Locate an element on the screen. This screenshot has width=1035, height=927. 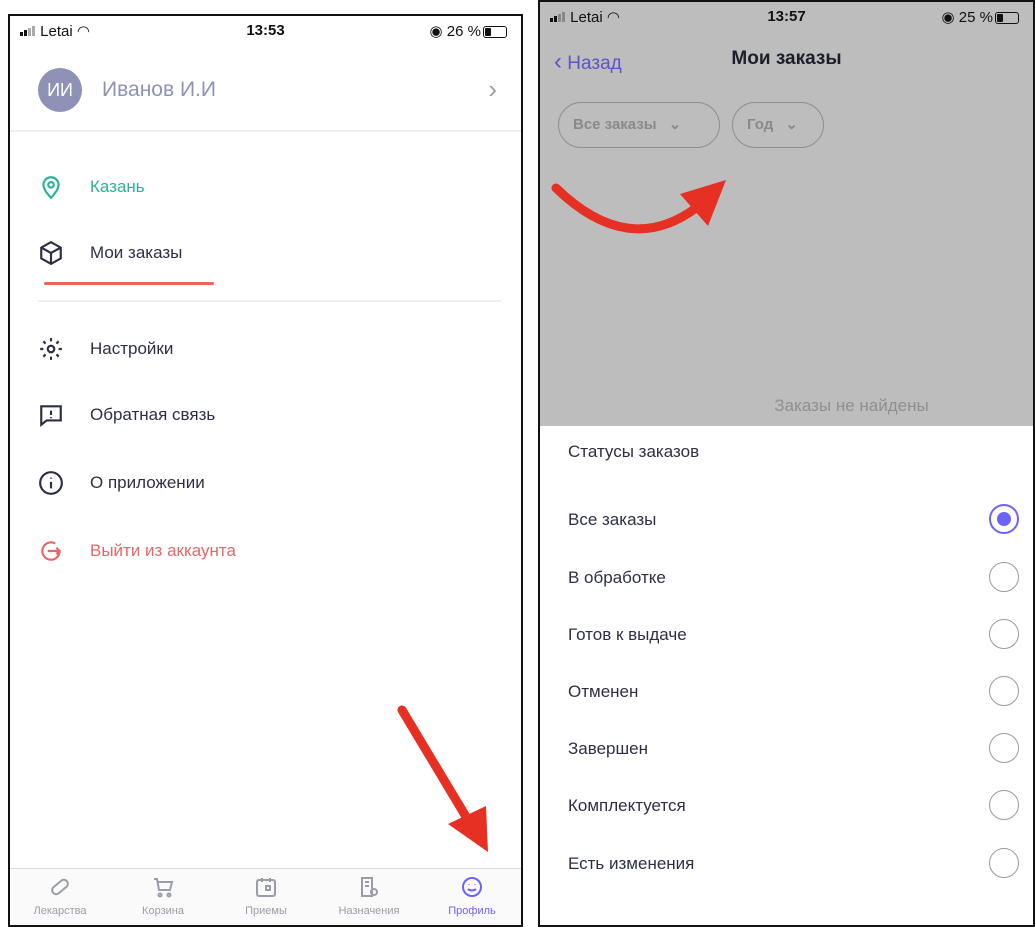
battery-percent: 25 % is located at coordinates (975, 17).